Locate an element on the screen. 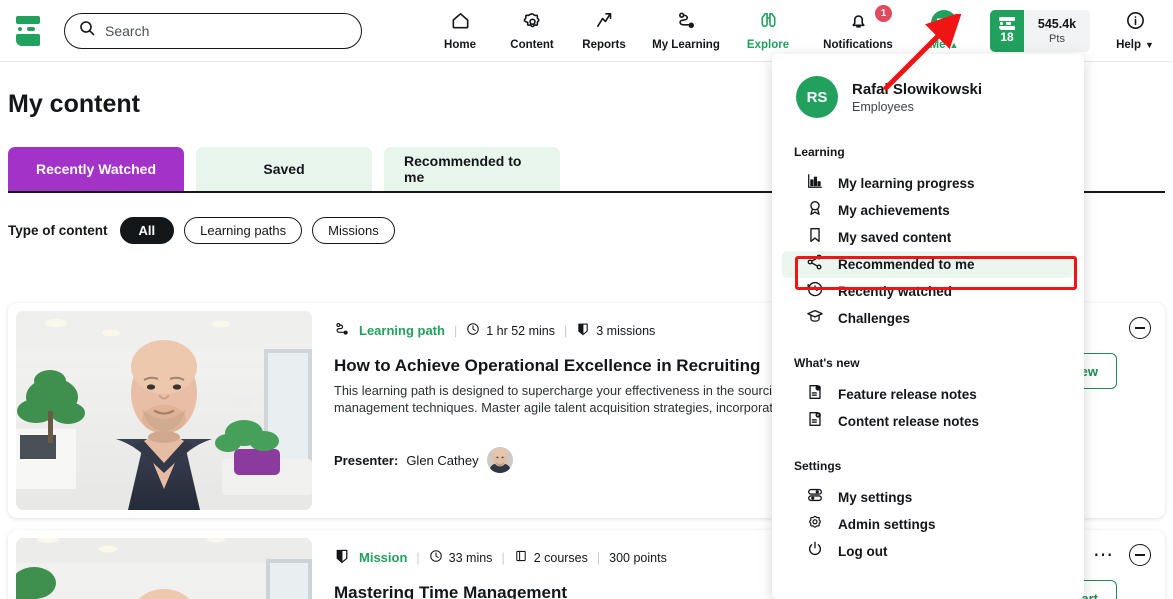 Image resolution: width=1173 pixels, height=599 pixels. search-input is located at coordinates (225, 30).